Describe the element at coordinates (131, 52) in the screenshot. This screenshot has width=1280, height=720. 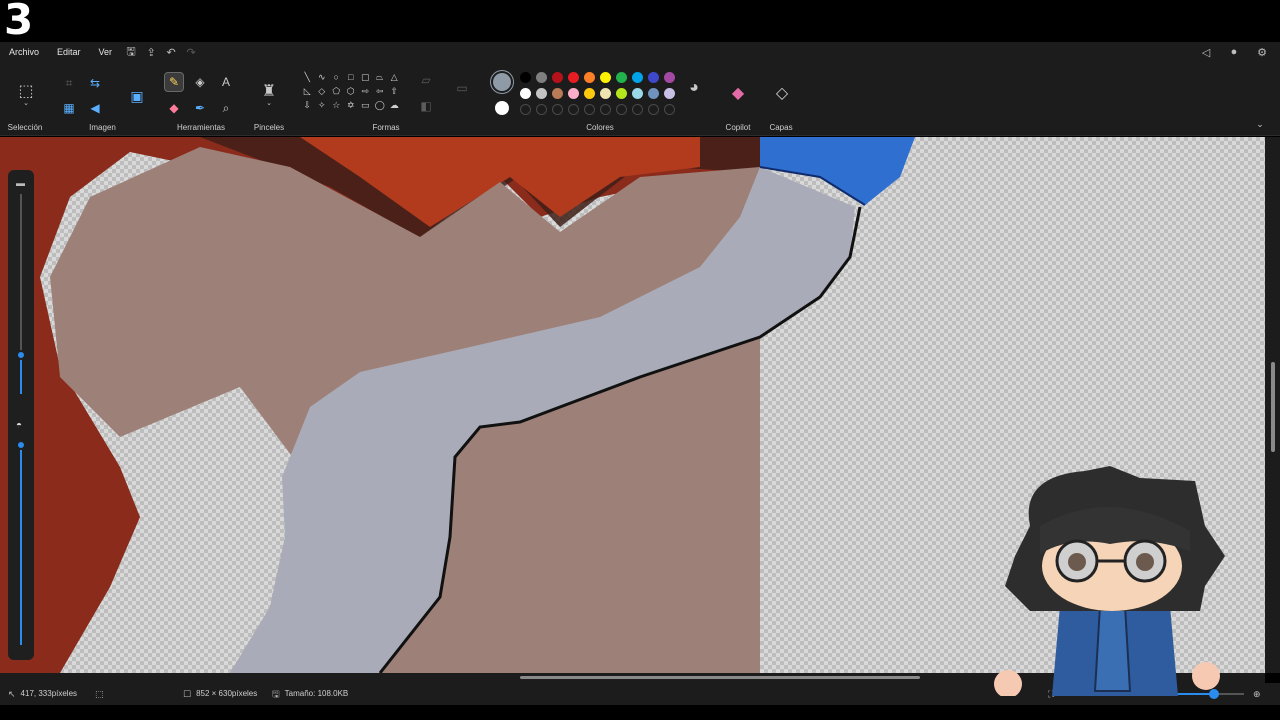
I see `save-icon: 🖫` at that location.